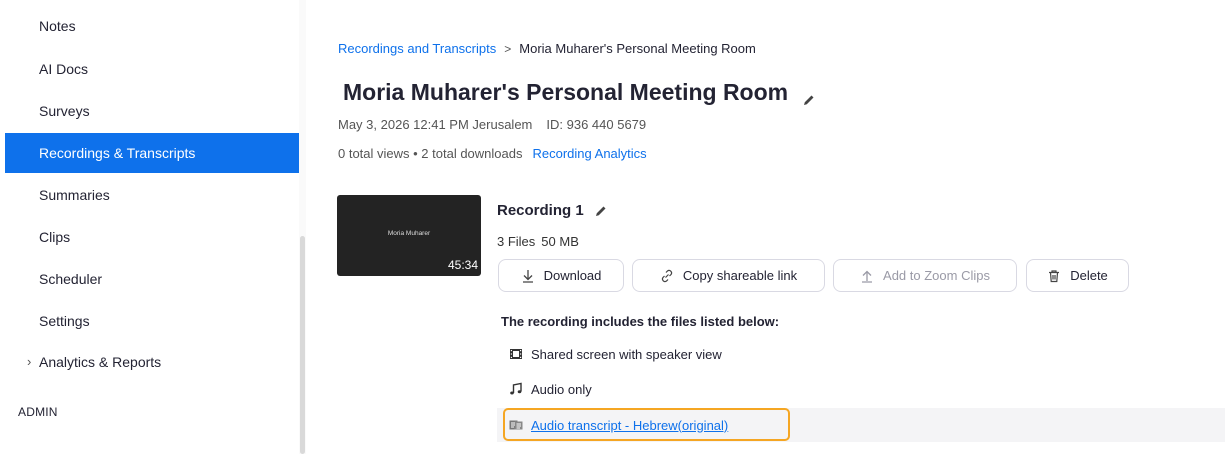  Describe the element at coordinates (538, 241) in the screenshot. I see `recording-meta: 3 Files 50 MB` at that location.